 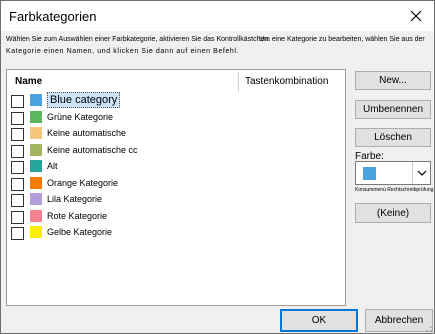 I want to click on none-button: (Keine), so click(x=393, y=213).